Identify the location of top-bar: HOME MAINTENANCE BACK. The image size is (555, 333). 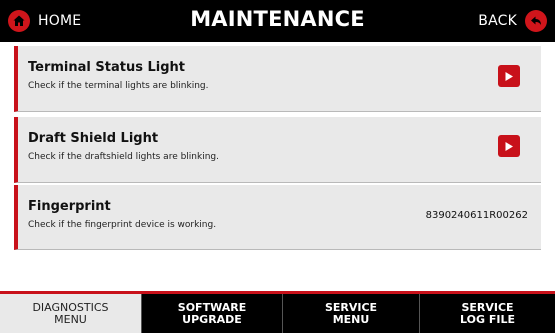
(277, 21).